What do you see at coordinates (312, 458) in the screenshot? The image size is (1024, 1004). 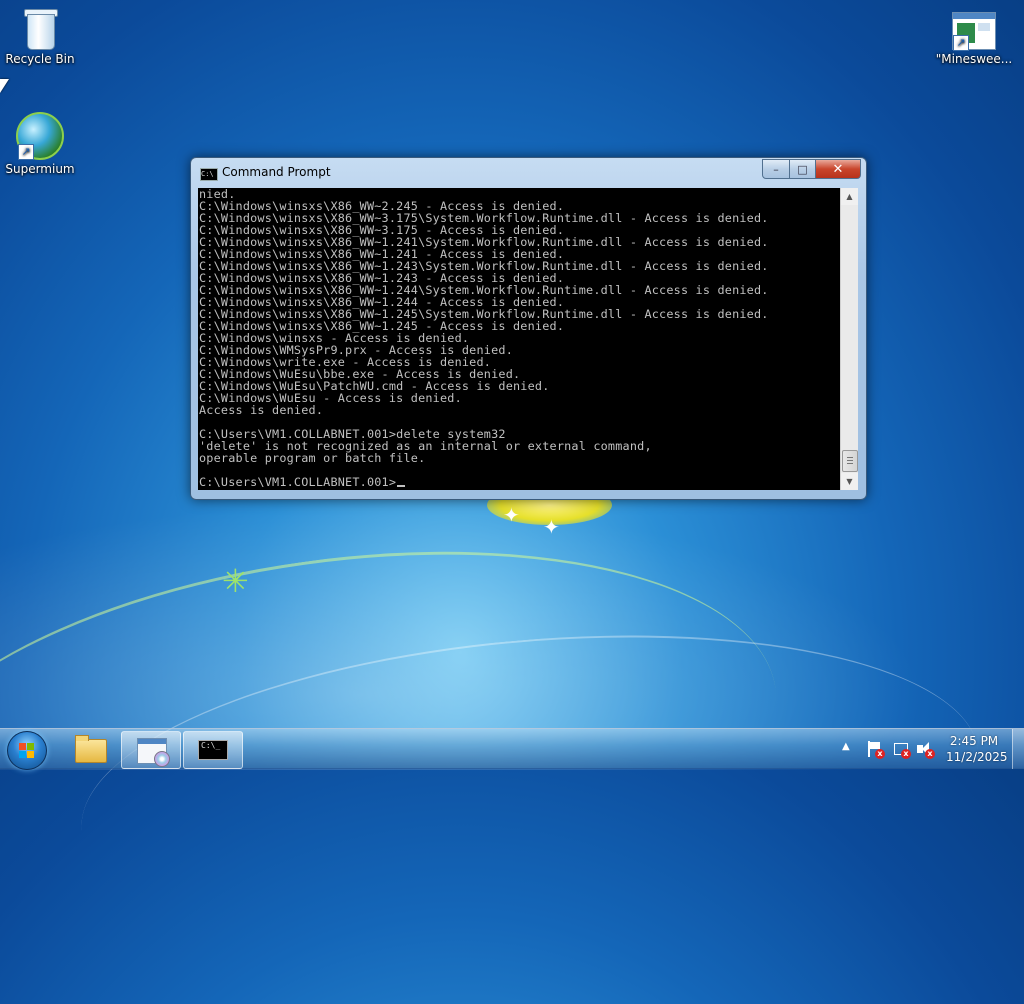 I see `console-line: operable program or batch file.` at bounding box center [312, 458].